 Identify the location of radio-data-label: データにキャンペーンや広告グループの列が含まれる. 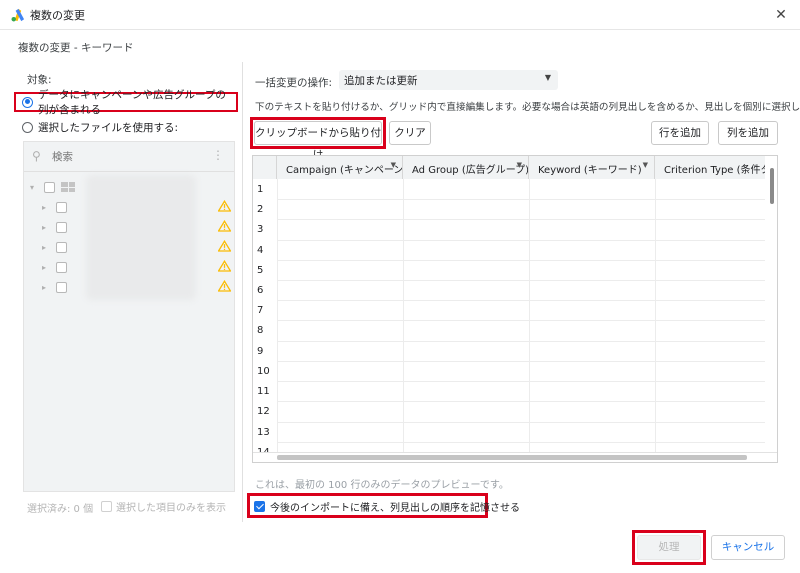
(132, 102).